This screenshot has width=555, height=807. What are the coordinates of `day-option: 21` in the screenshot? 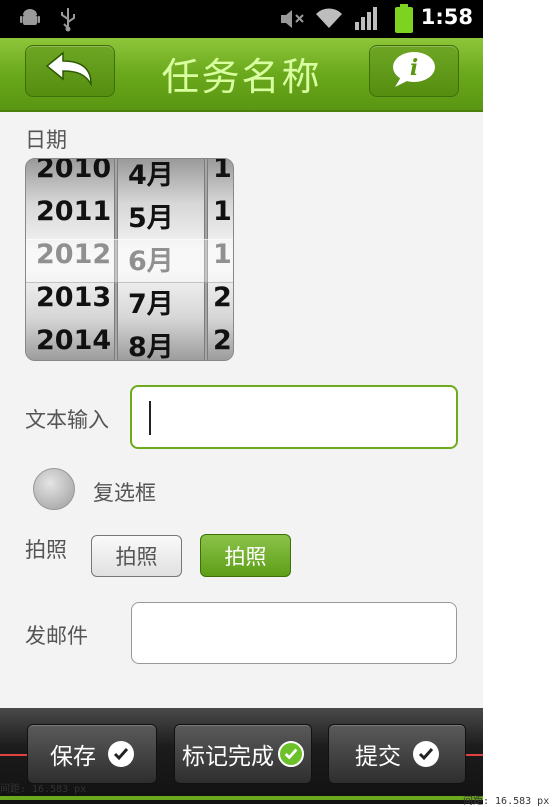 It's located at (220, 342).